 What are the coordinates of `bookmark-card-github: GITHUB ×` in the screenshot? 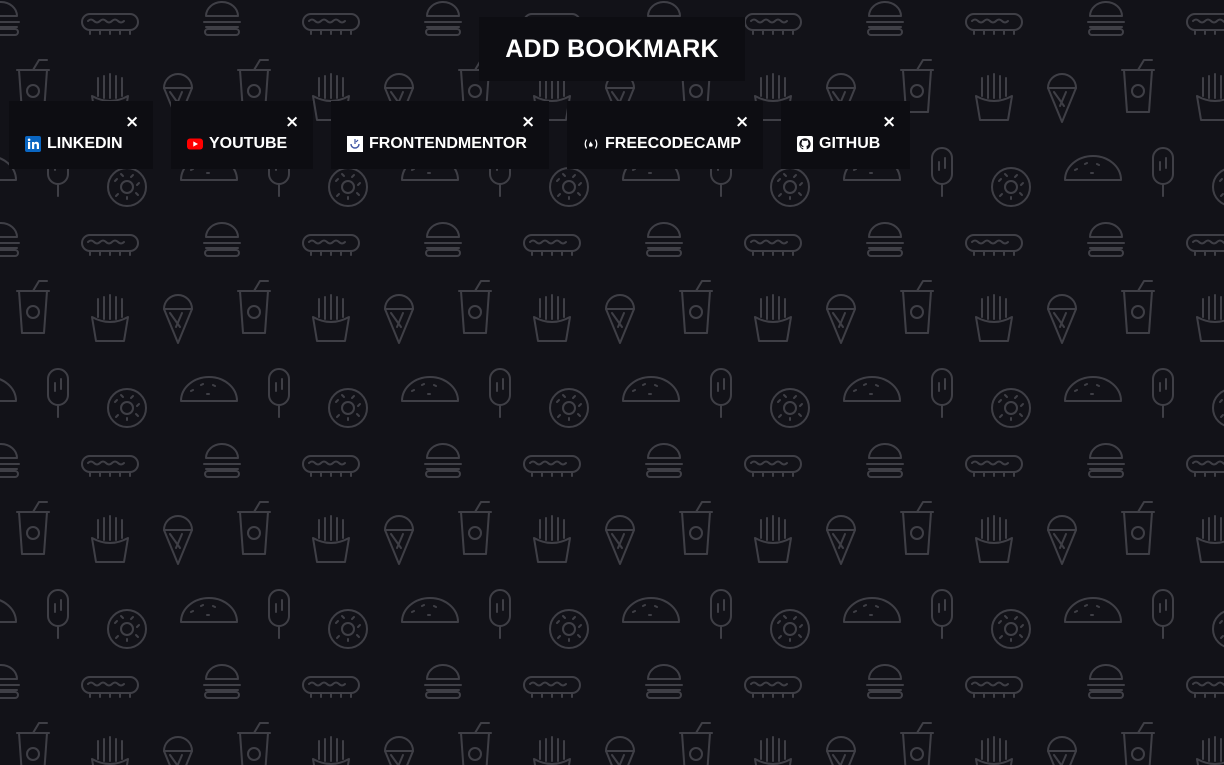 It's located at (845, 135).